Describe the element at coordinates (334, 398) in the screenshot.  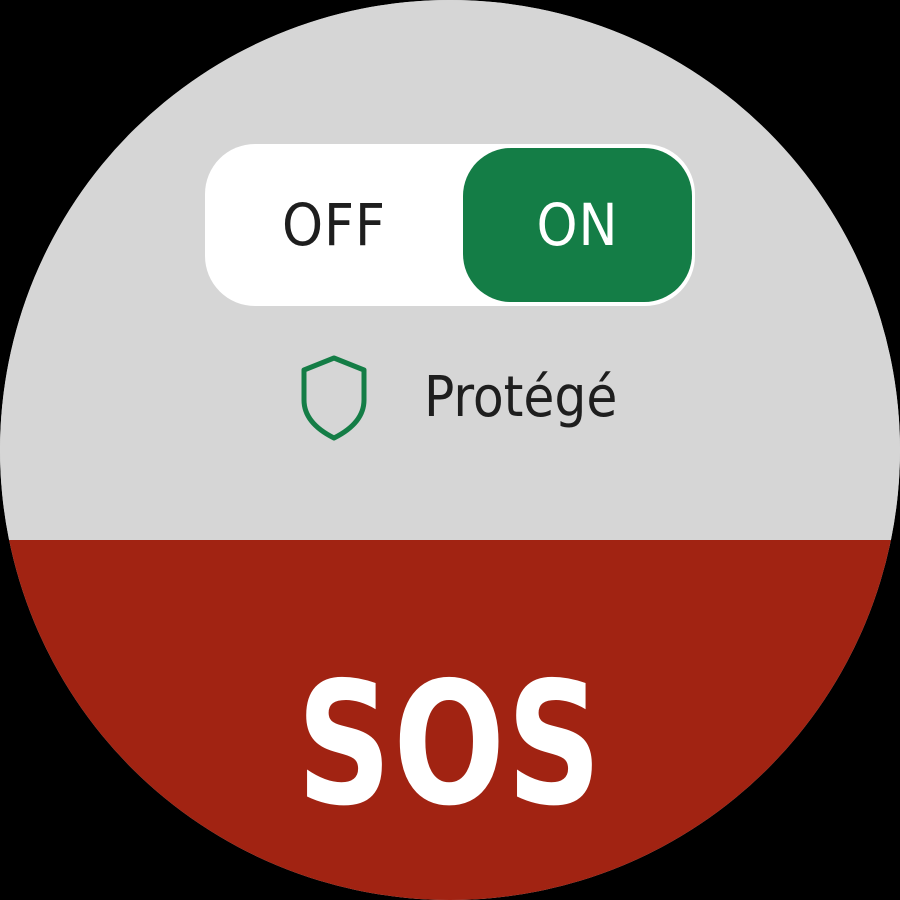
I see `shield-icon` at that location.